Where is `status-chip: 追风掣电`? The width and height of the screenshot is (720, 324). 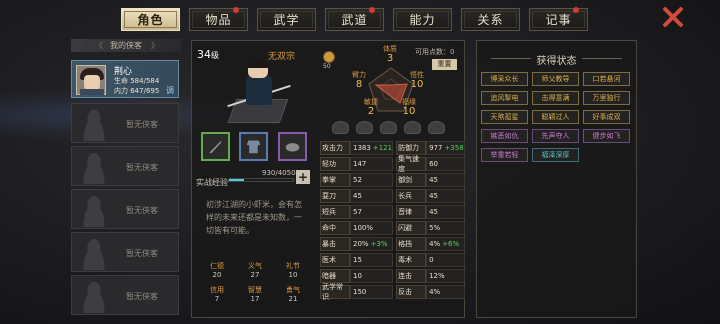
status-chip: 追风掣电 is located at coordinates (504, 98).